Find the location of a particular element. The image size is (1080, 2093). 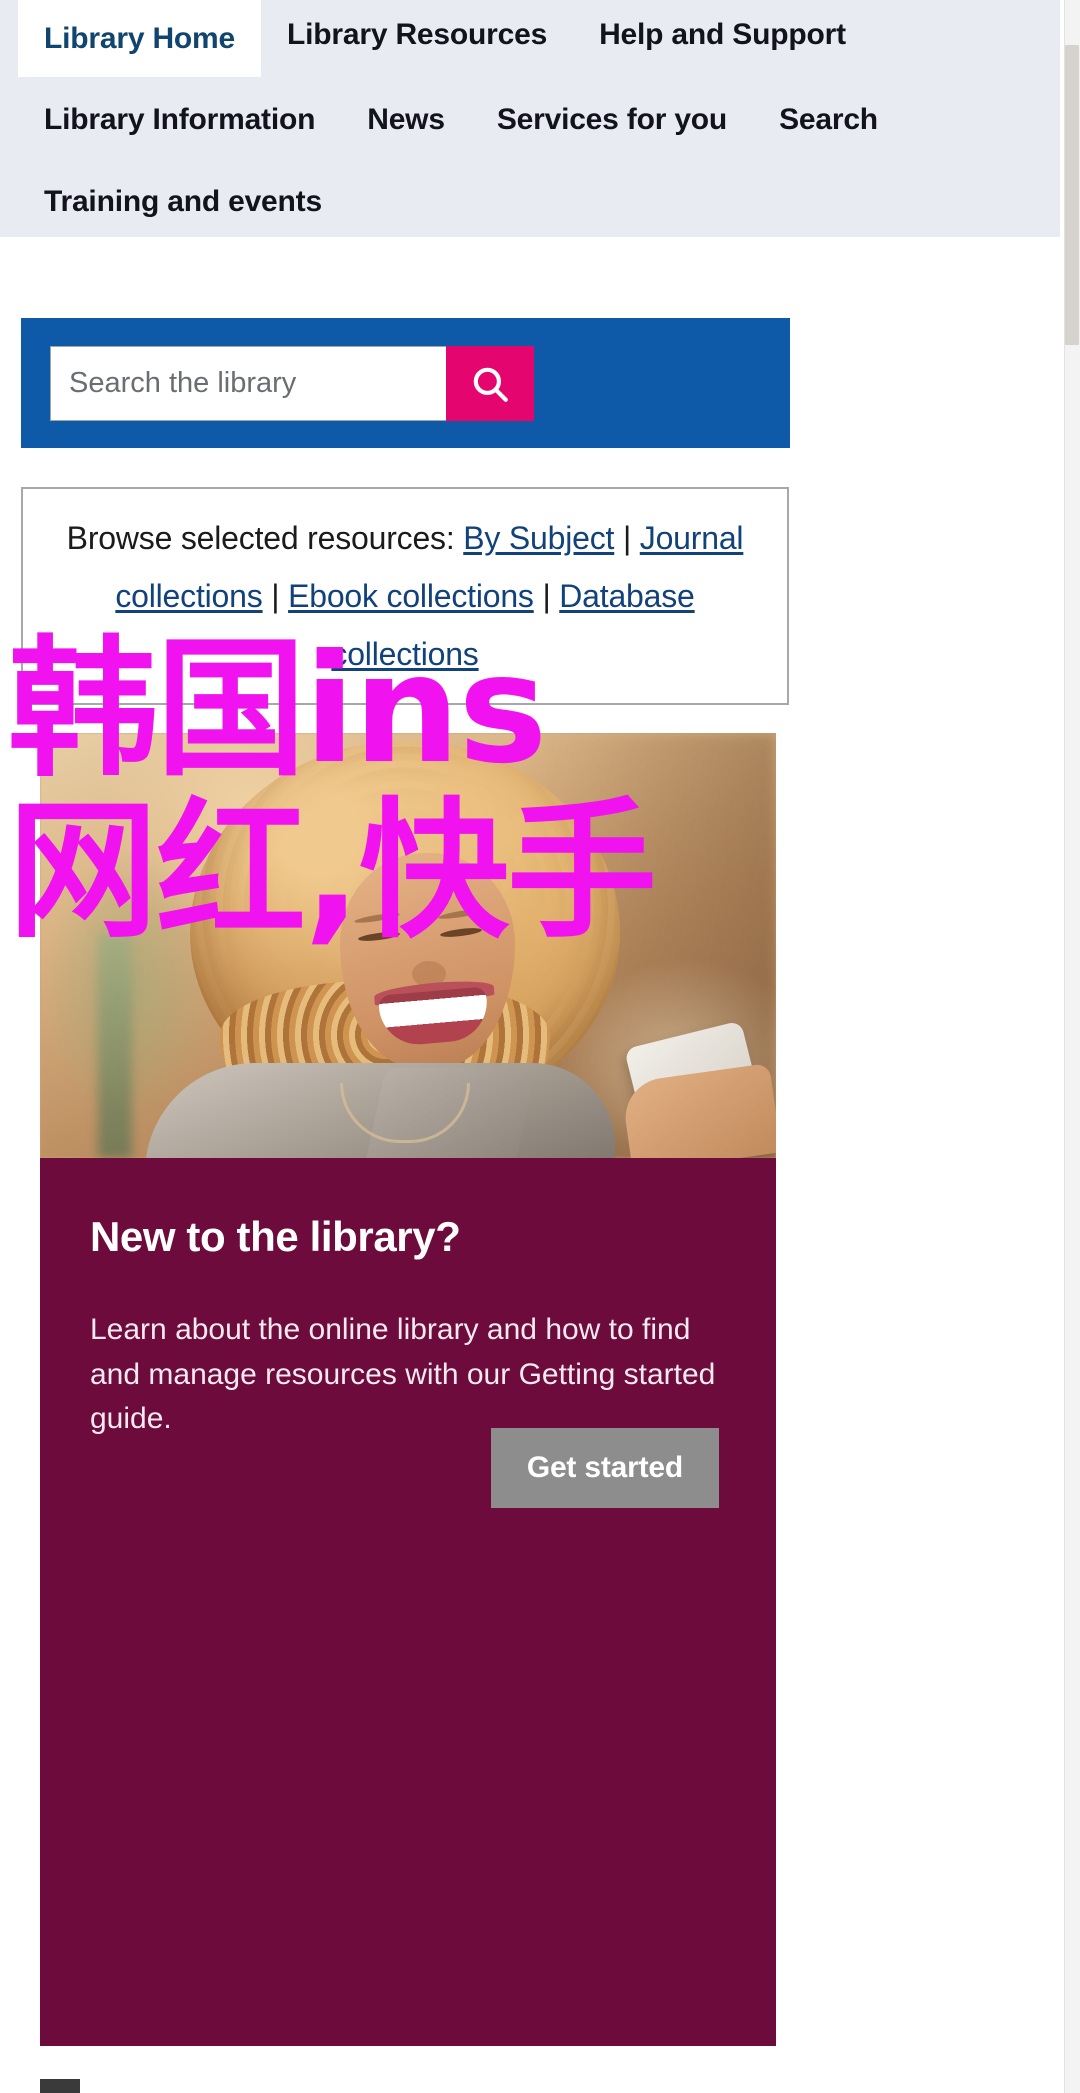

nav-item-help-and-support: Help and Support is located at coordinates (722, 34).